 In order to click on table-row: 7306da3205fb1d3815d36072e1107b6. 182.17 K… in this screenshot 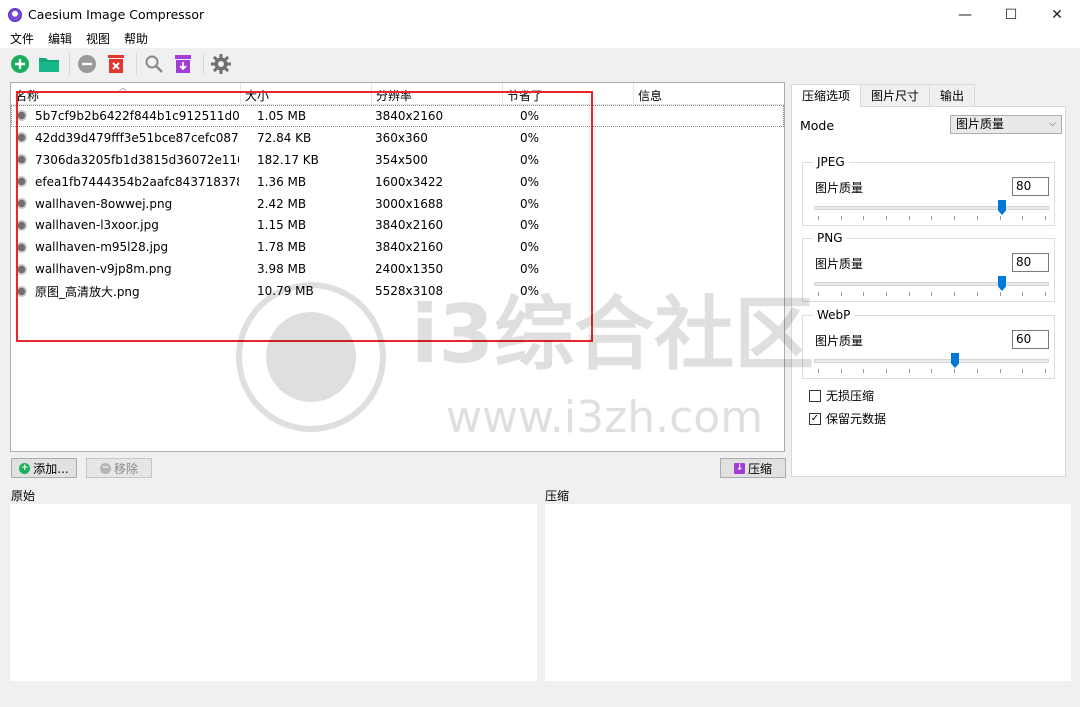, I will do `click(397, 160)`.